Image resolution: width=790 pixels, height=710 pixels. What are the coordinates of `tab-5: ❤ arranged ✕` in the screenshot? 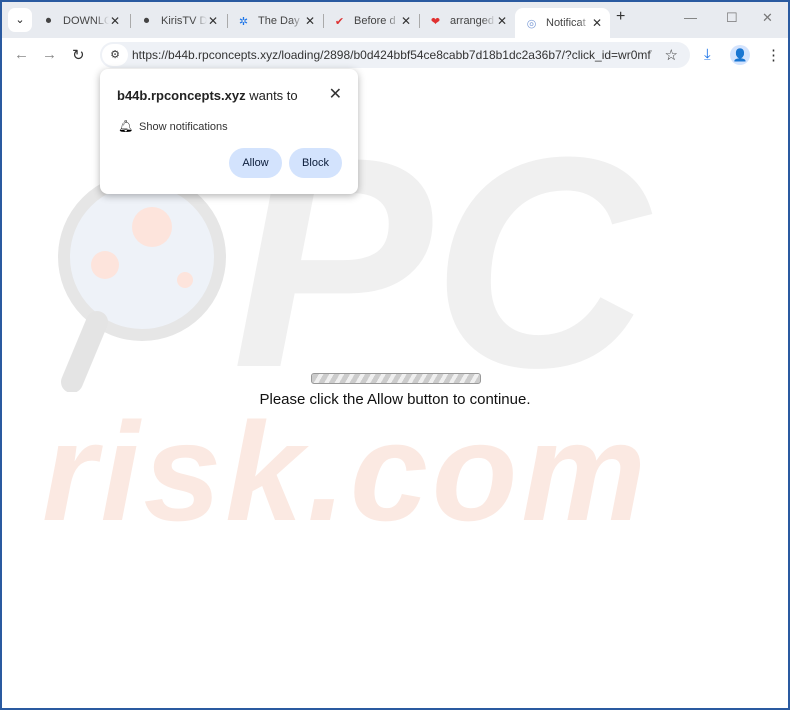 It's located at (467, 21).